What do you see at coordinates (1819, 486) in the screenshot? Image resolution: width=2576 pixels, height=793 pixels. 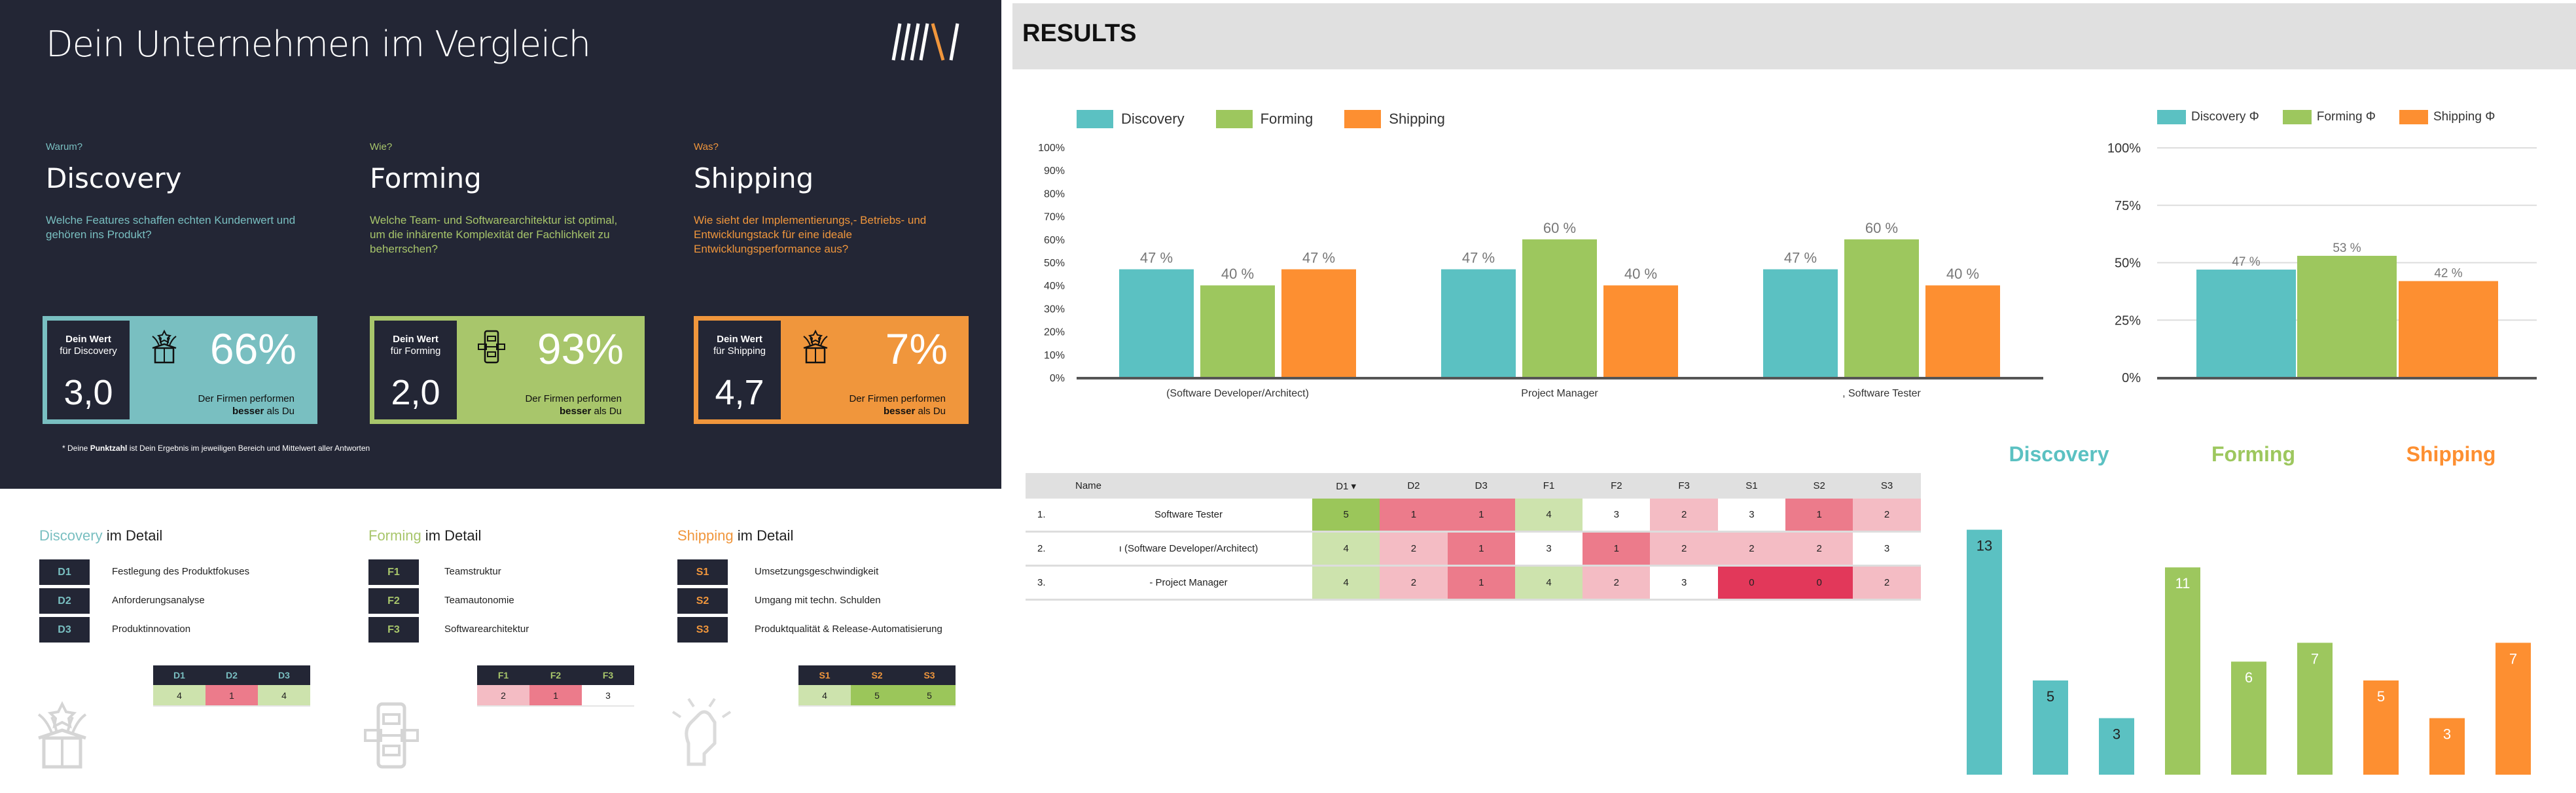 I see `column-header: S2` at bounding box center [1819, 486].